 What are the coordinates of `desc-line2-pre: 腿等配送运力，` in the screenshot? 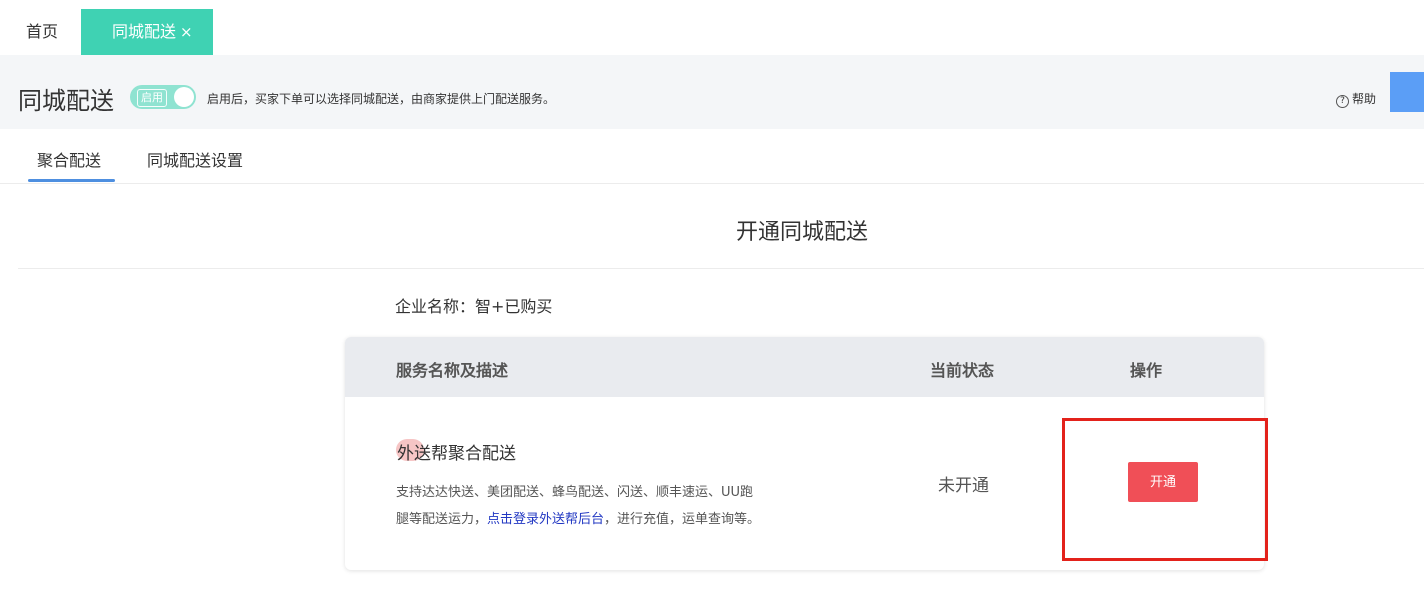 It's located at (442, 519).